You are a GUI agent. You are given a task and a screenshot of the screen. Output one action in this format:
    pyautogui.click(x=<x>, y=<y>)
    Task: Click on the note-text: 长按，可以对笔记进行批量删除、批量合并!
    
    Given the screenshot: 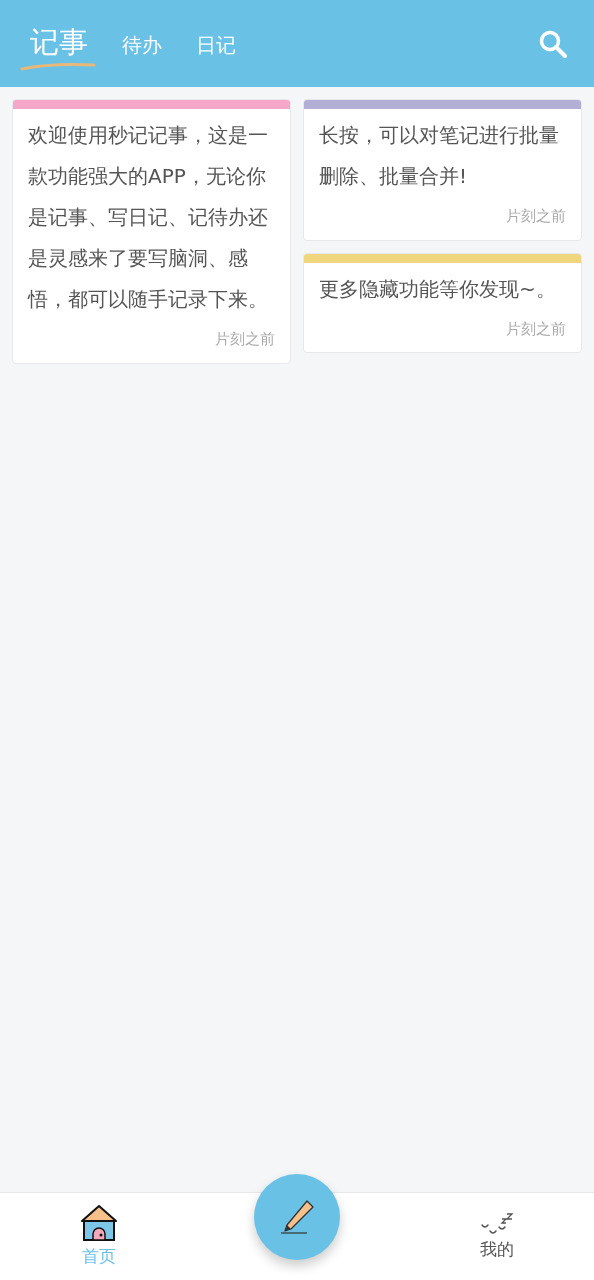 What is the action you would take?
    pyautogui.click(x=439, y=156)
    